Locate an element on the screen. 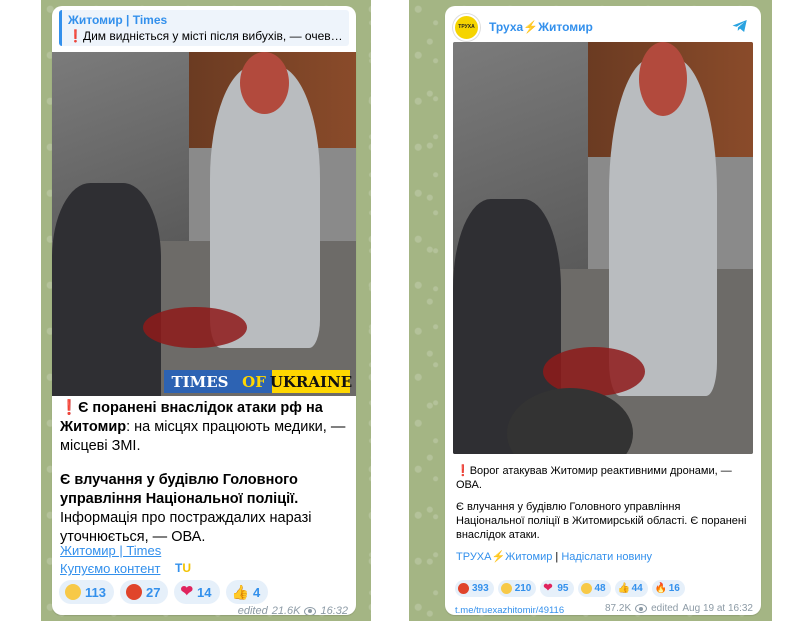 Image resolution: width=807 pixels, height=621 pixels. reactions: 113 27 ❤ 14 👍 4 is located at coordinates (164, 592).